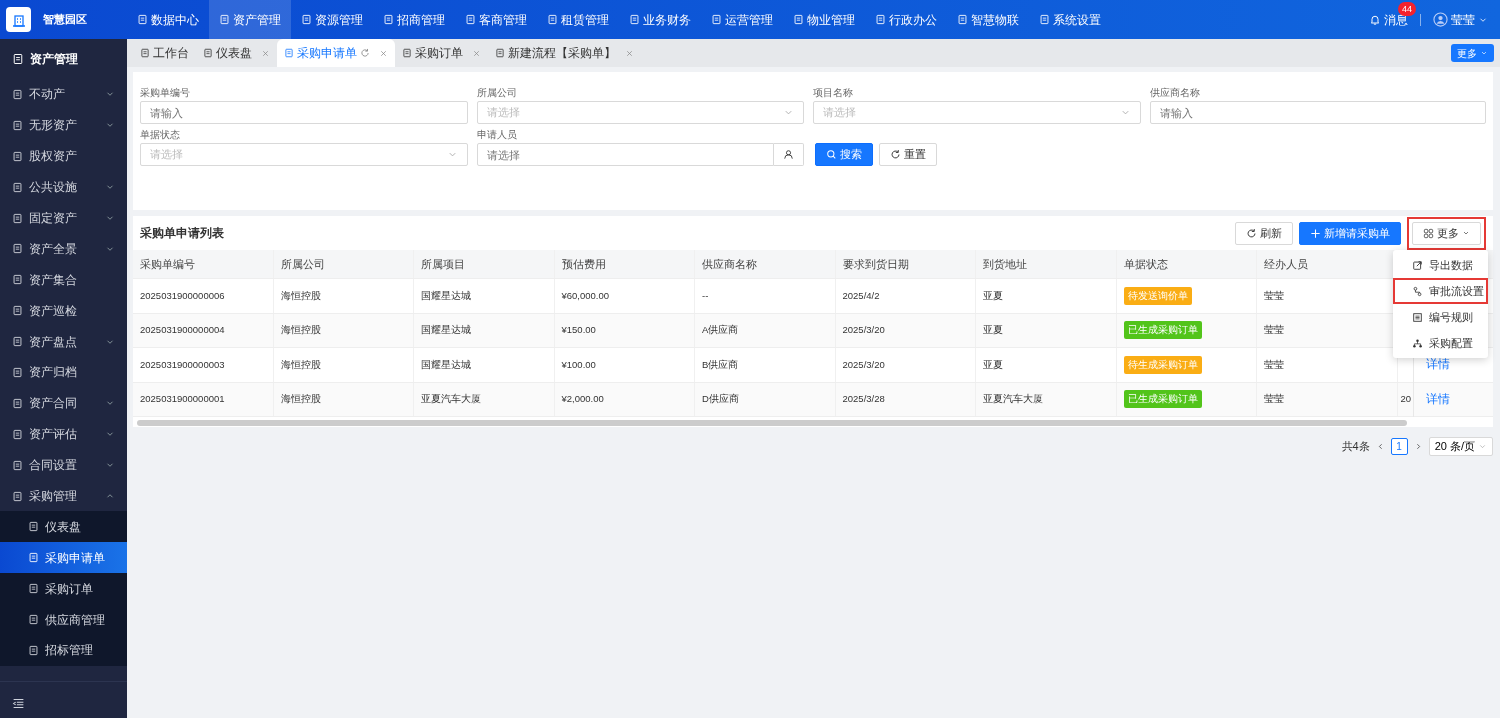 Image resolution: width=1500 pixels, height=718 pixels. What do you see at coordinates (383, 53) in the screenshot?
I see `close-icon` at bounding box center [383, 53].